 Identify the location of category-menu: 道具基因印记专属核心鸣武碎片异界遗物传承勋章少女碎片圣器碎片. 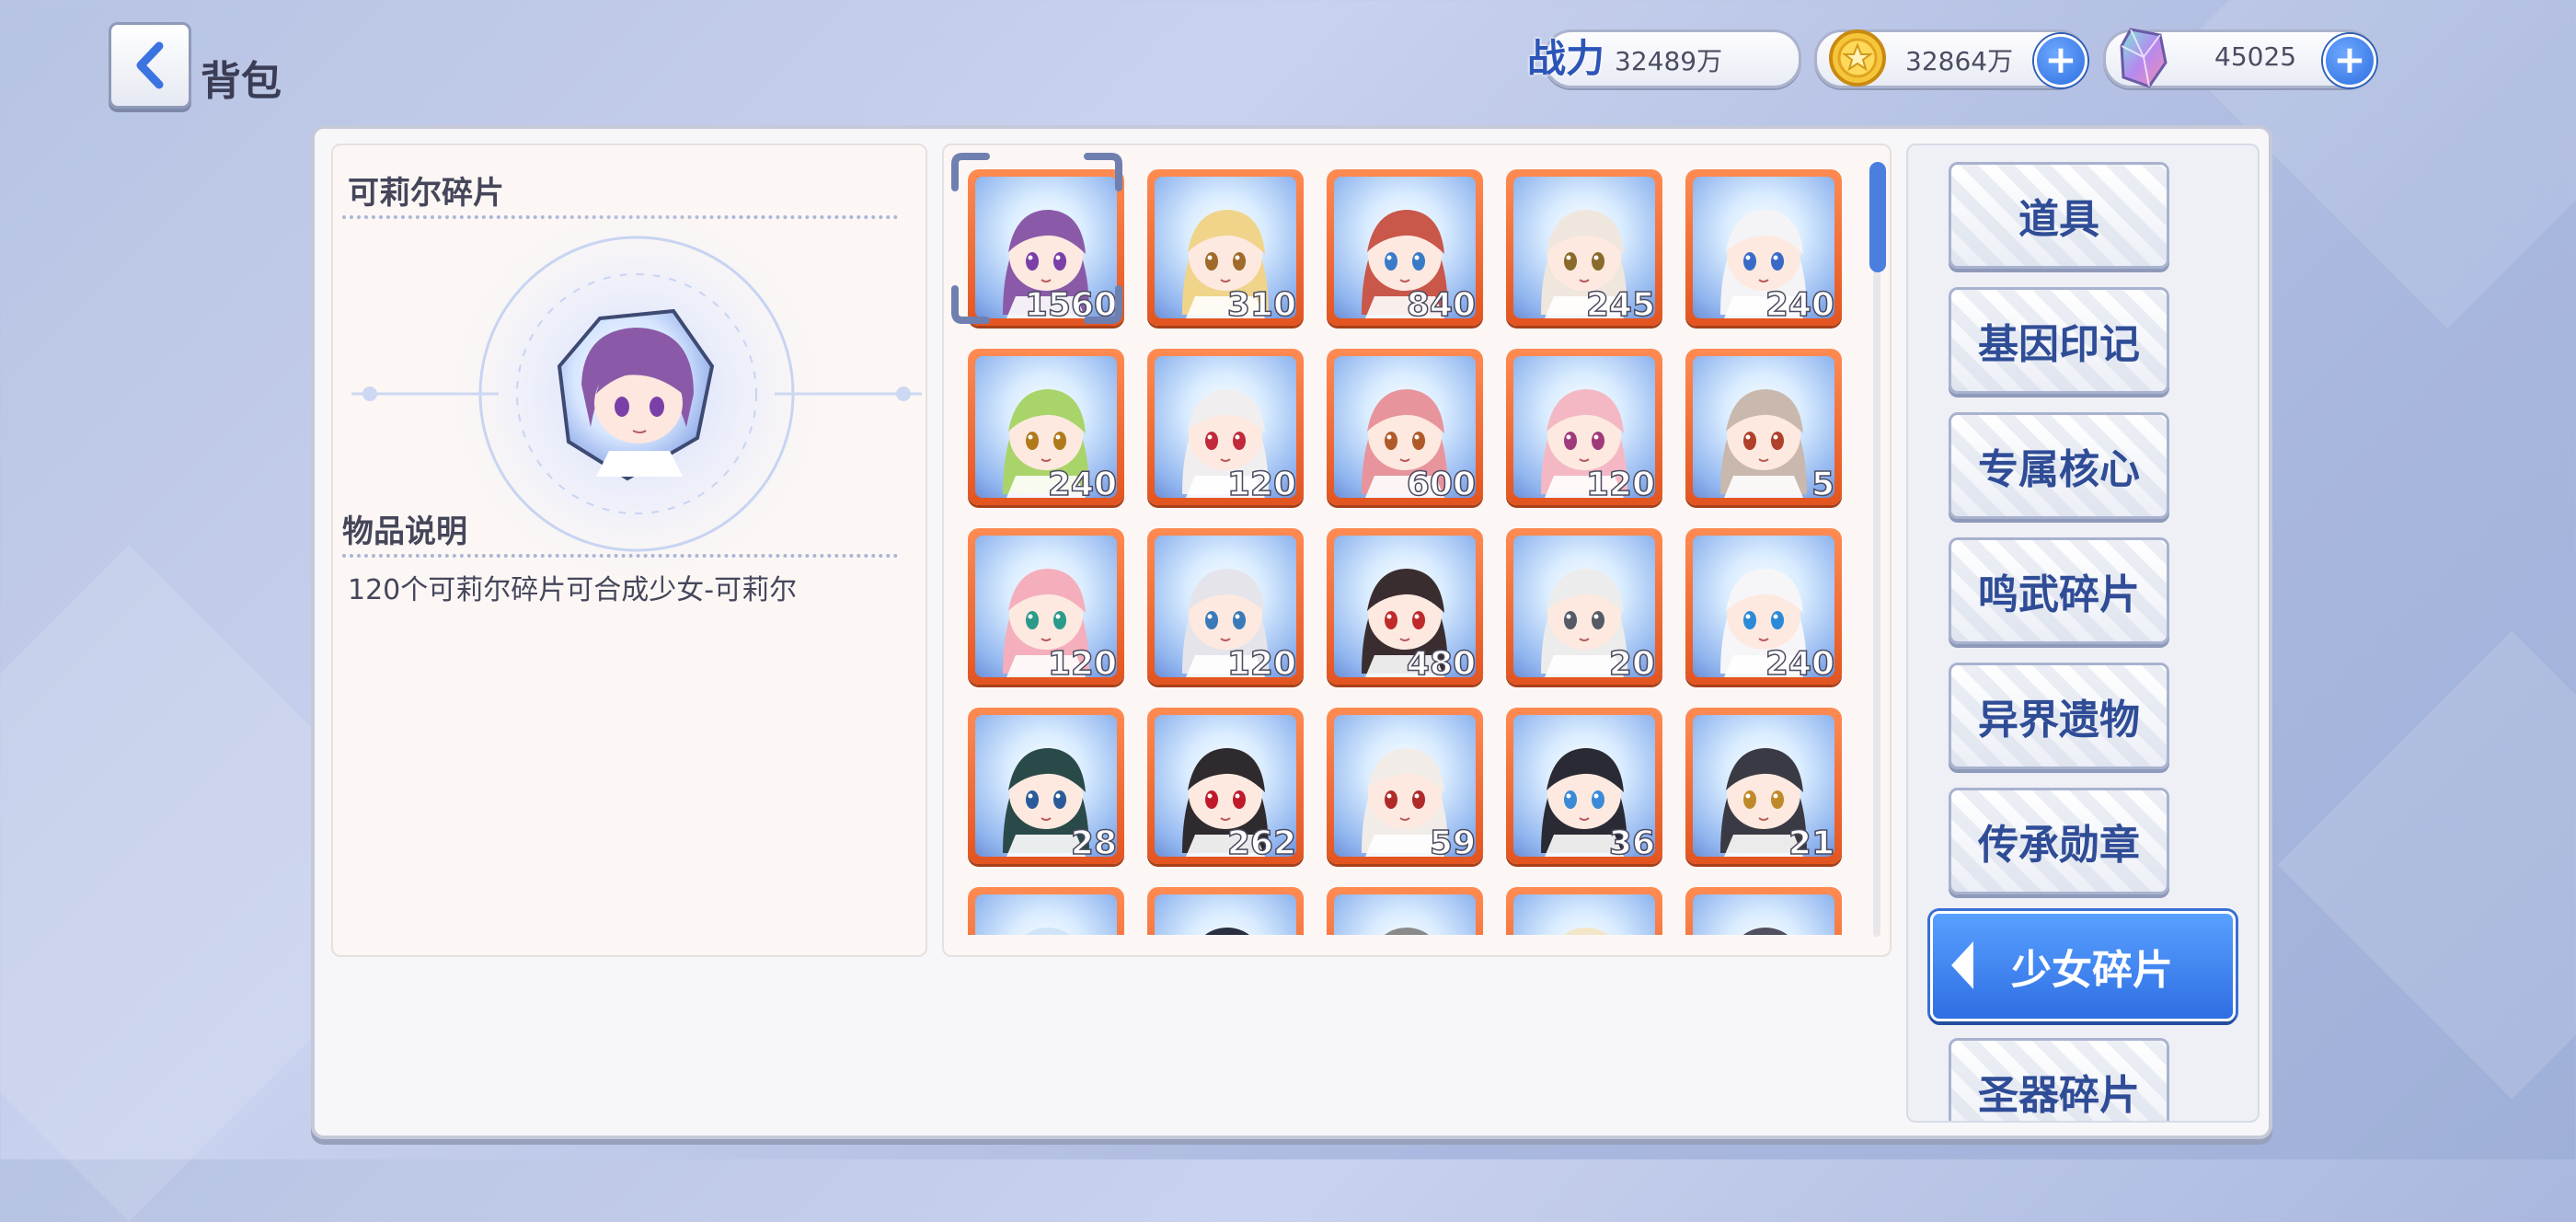
(2083, 633).